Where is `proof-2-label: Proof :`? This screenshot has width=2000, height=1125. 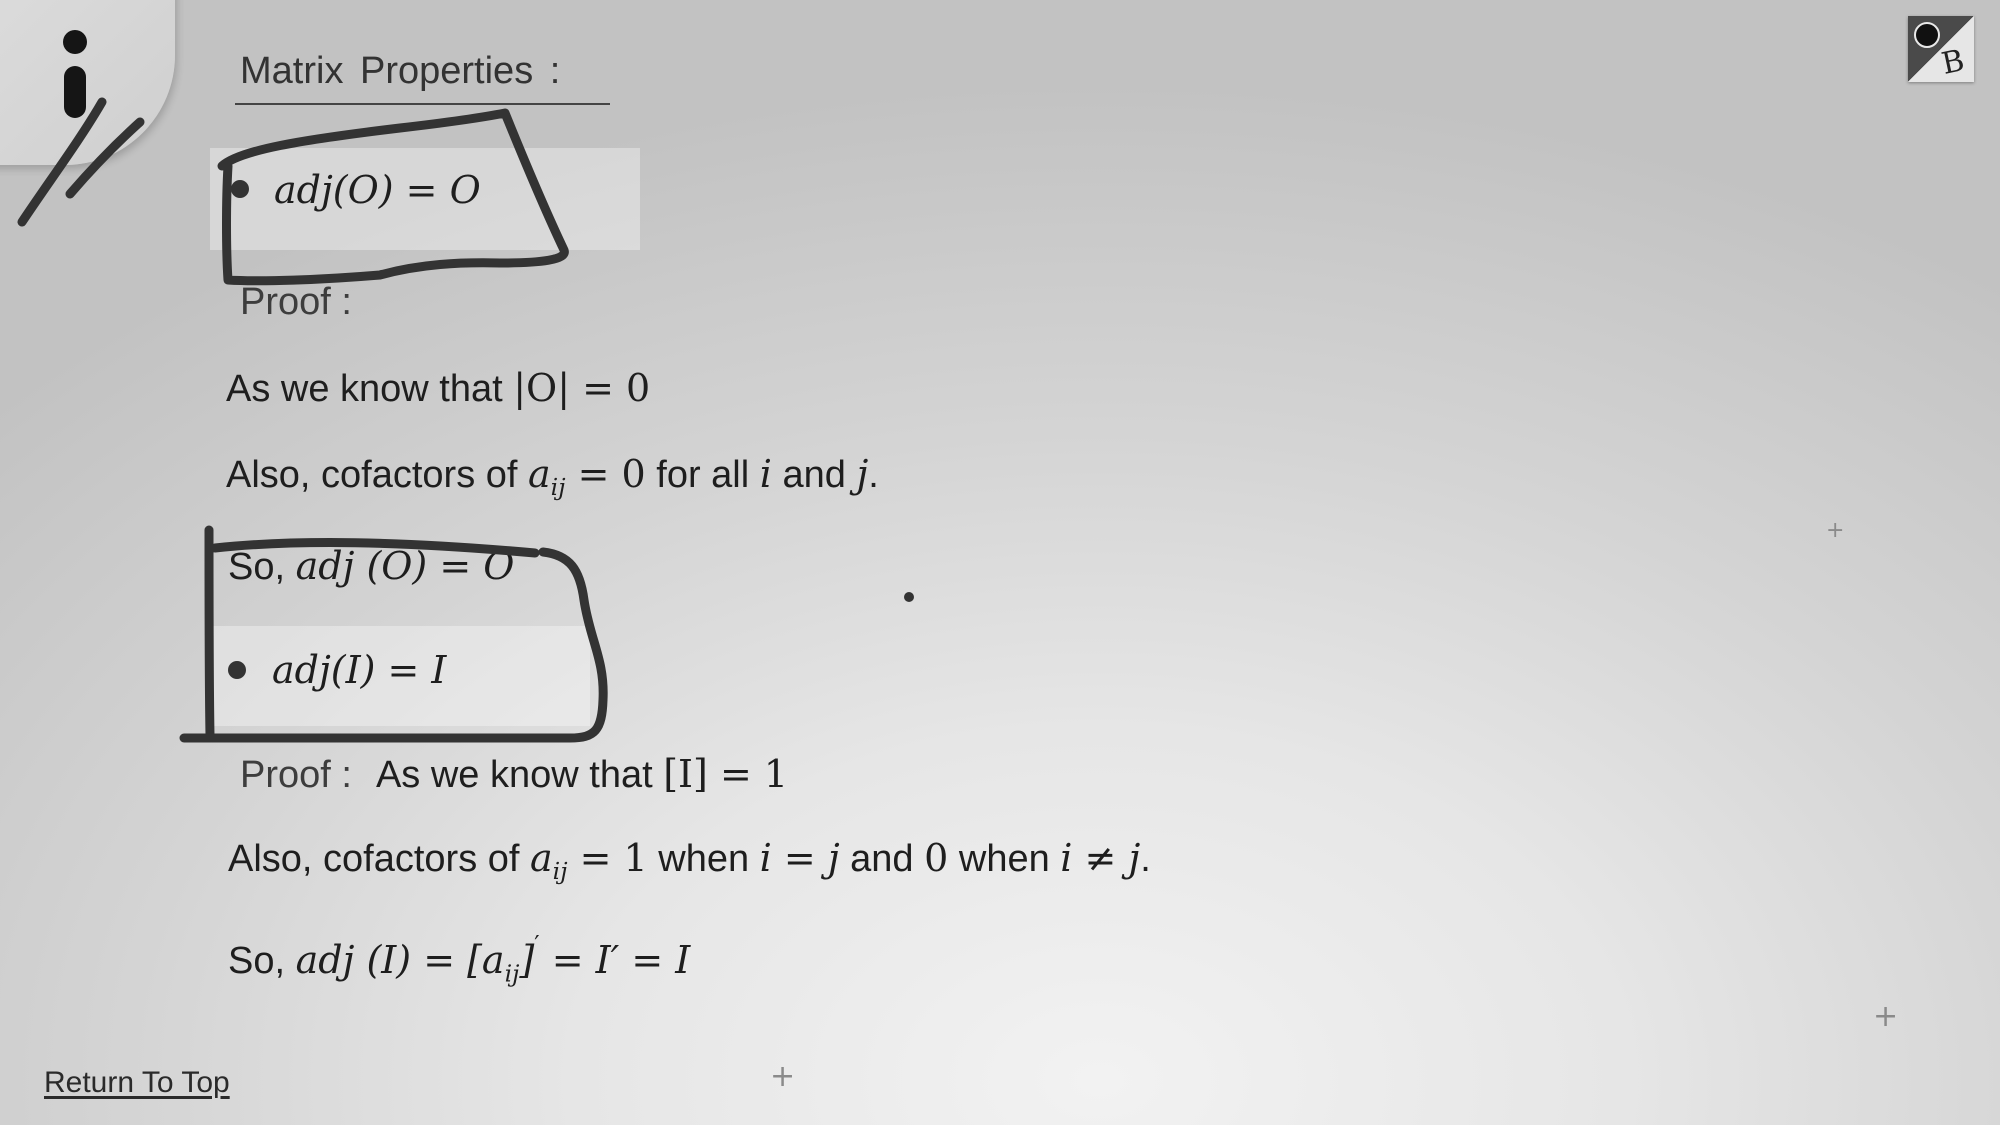 proof-2-label: Proof : is located at coordinates (296, 775).